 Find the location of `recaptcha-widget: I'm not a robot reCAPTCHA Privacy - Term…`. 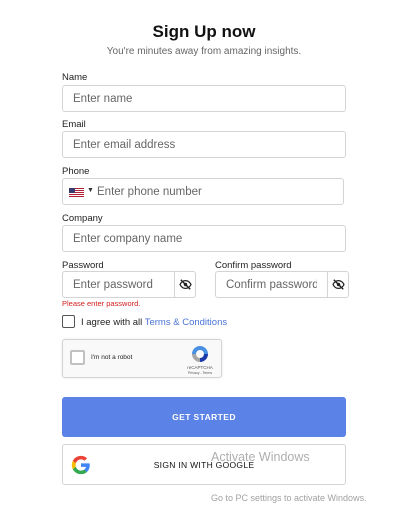

recaptcha-widget: I'm not a robot reCAPTCHA Privacy - Term… is located at coordinates (142, 358).